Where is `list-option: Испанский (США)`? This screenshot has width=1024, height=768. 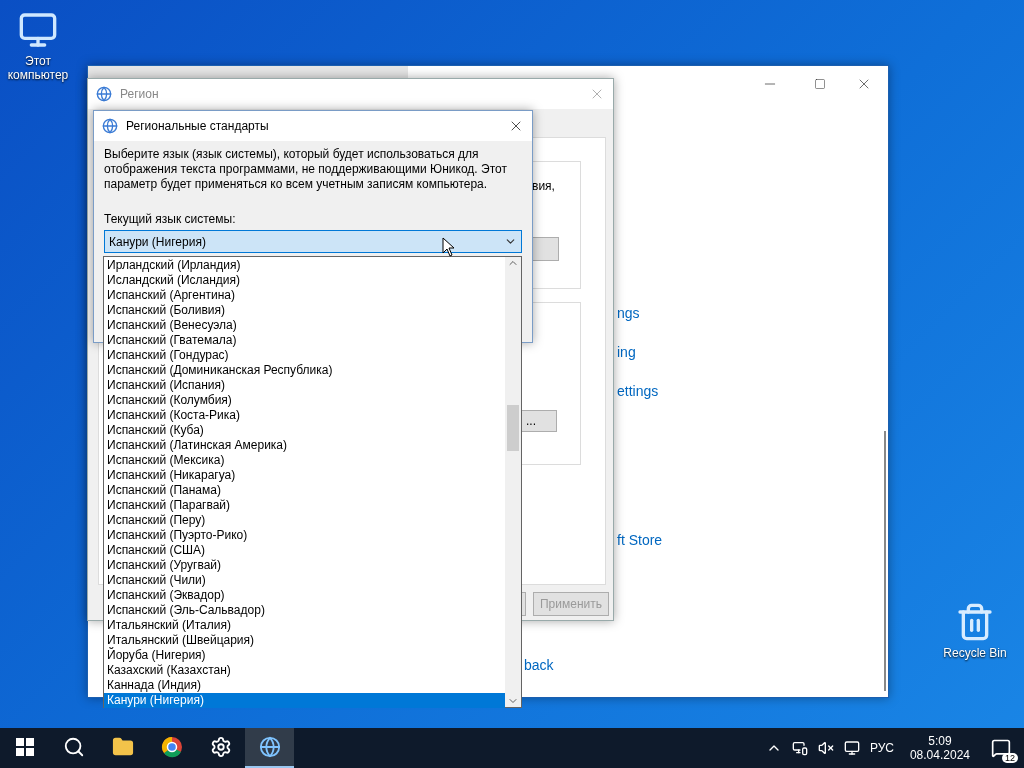
list-option: Испанский (США) is located at coordinates (304, 550).